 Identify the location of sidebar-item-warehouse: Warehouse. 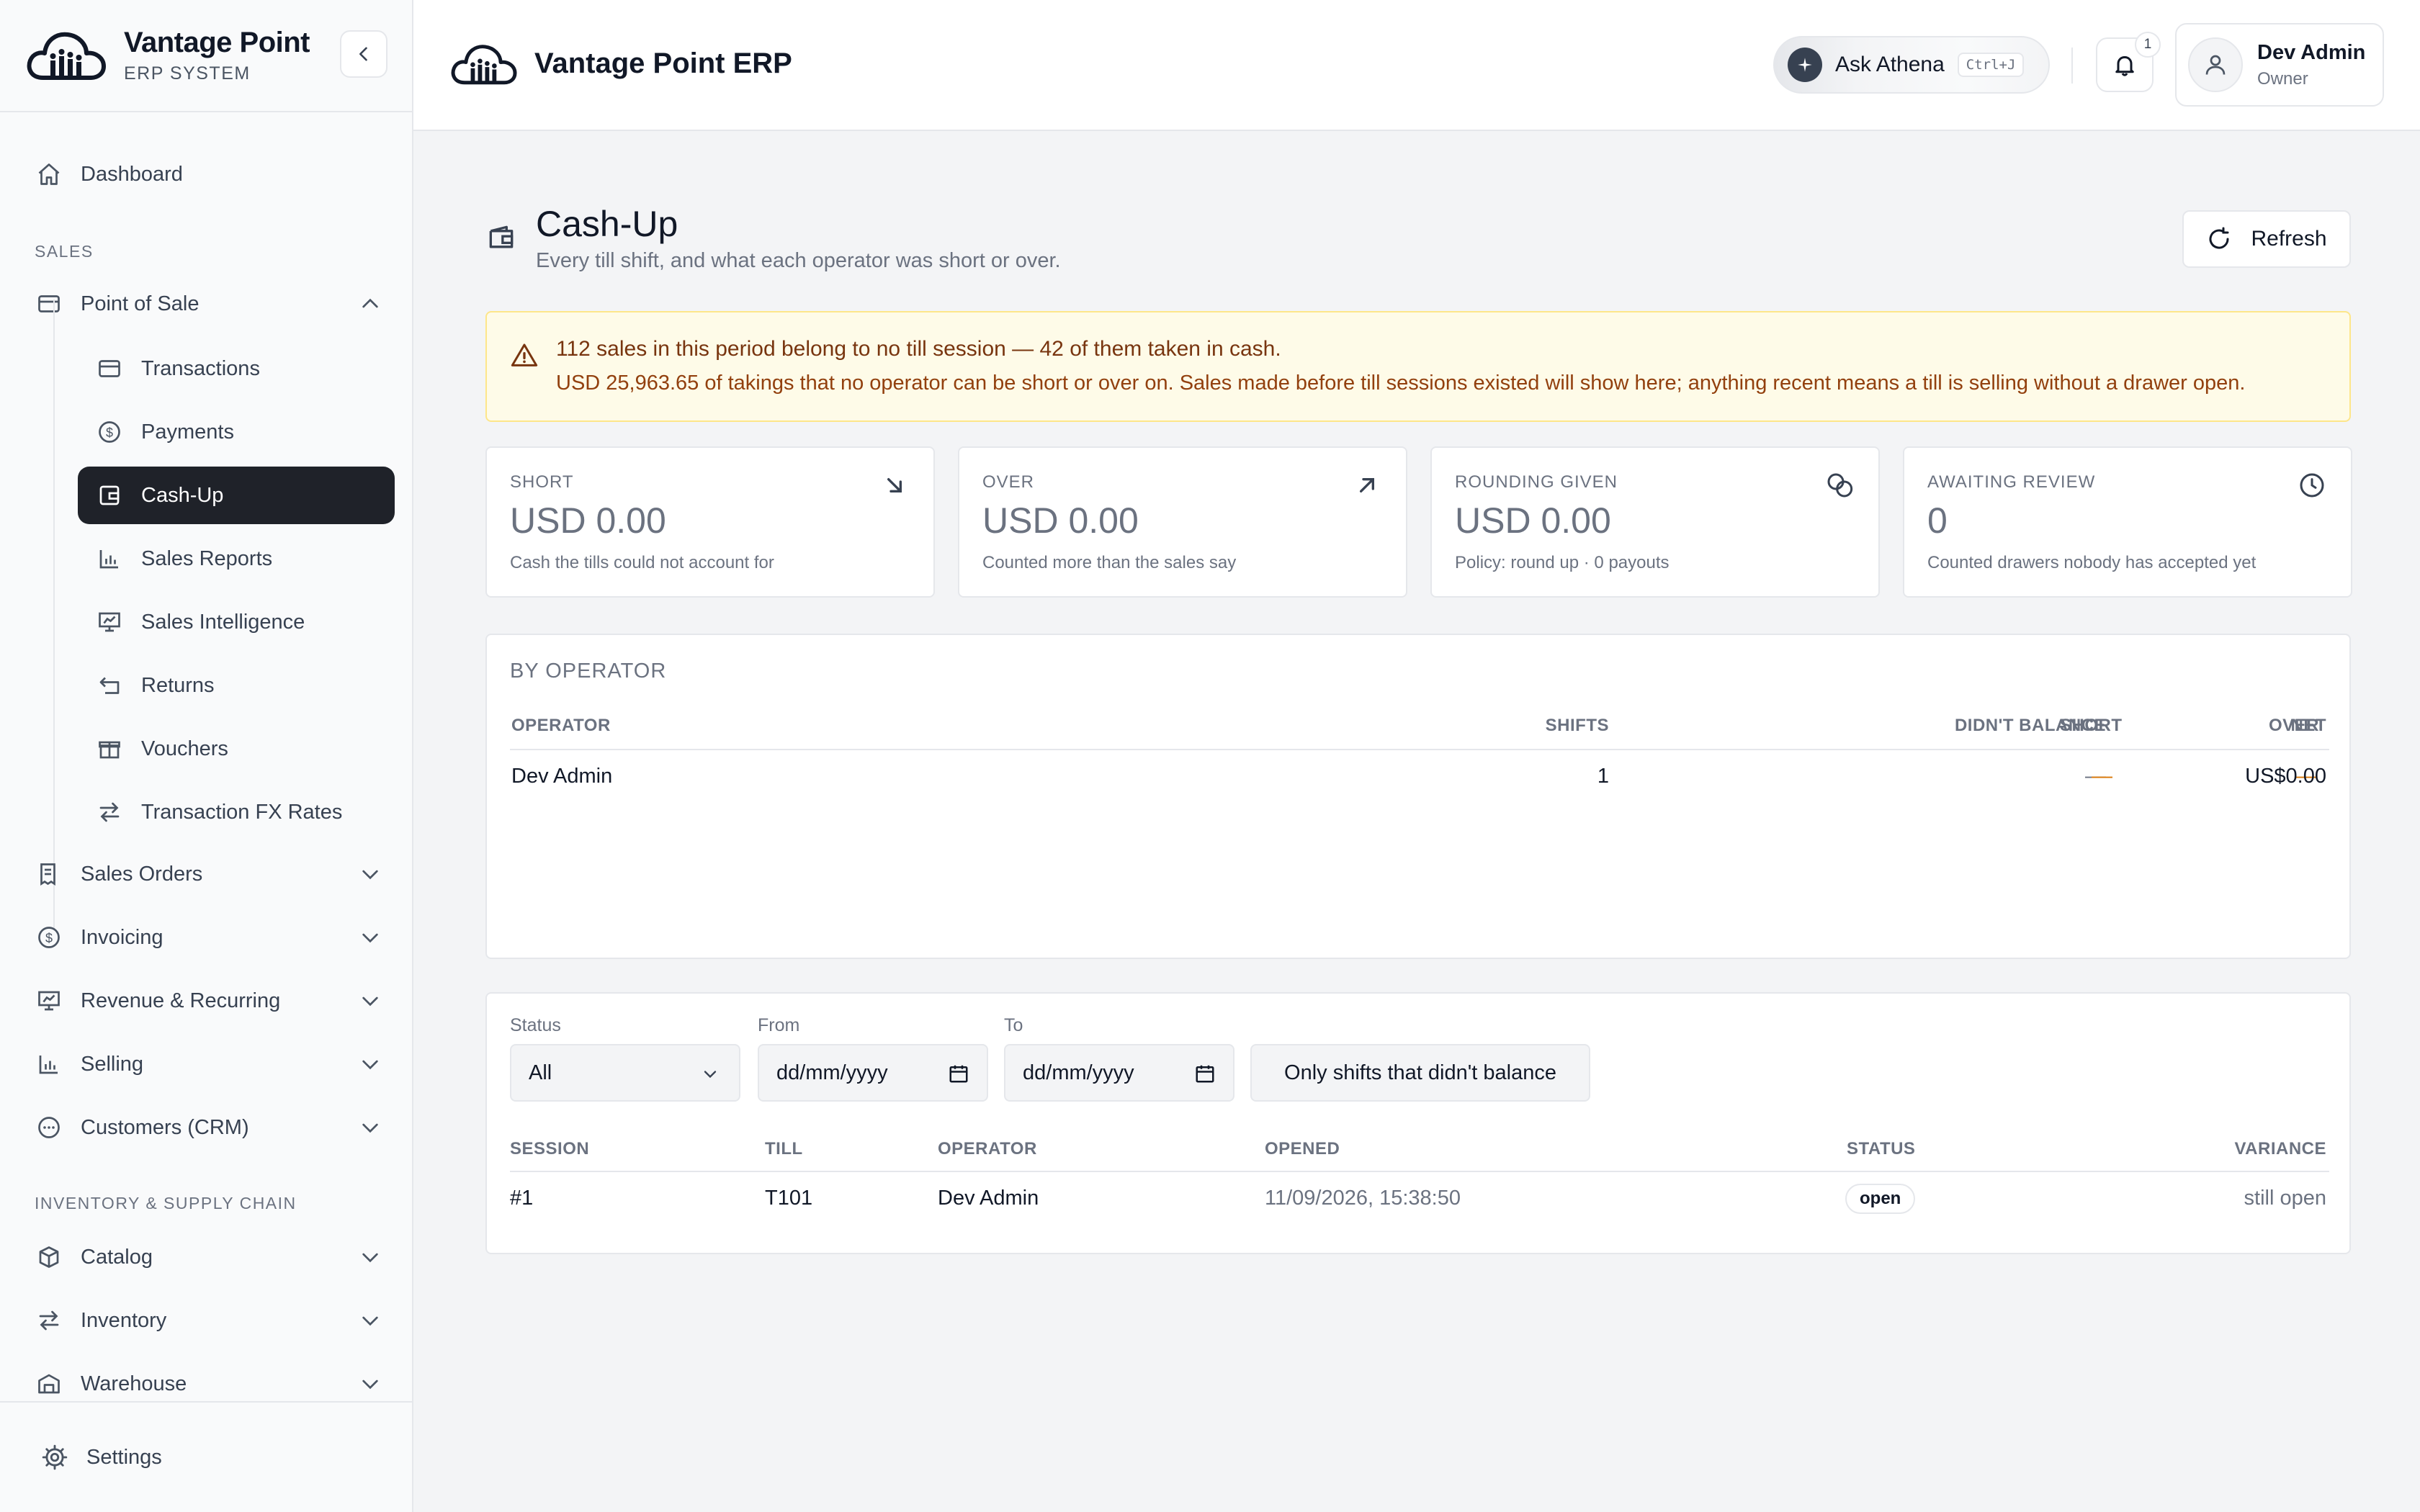
(215, 1379).